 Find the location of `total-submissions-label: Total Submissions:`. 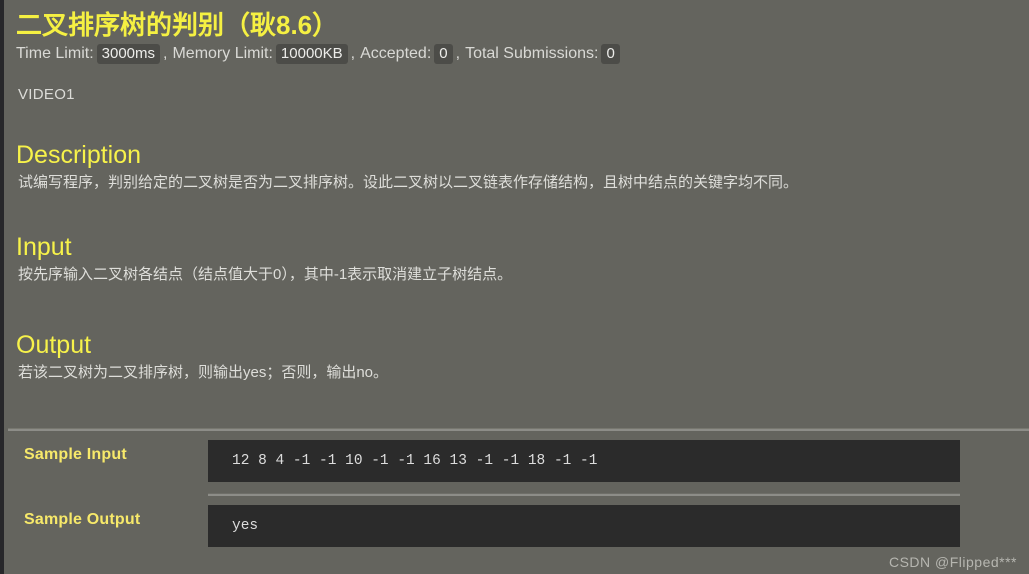

total-submissions-label: Total Submissions: is located at coordinates (532, 53).